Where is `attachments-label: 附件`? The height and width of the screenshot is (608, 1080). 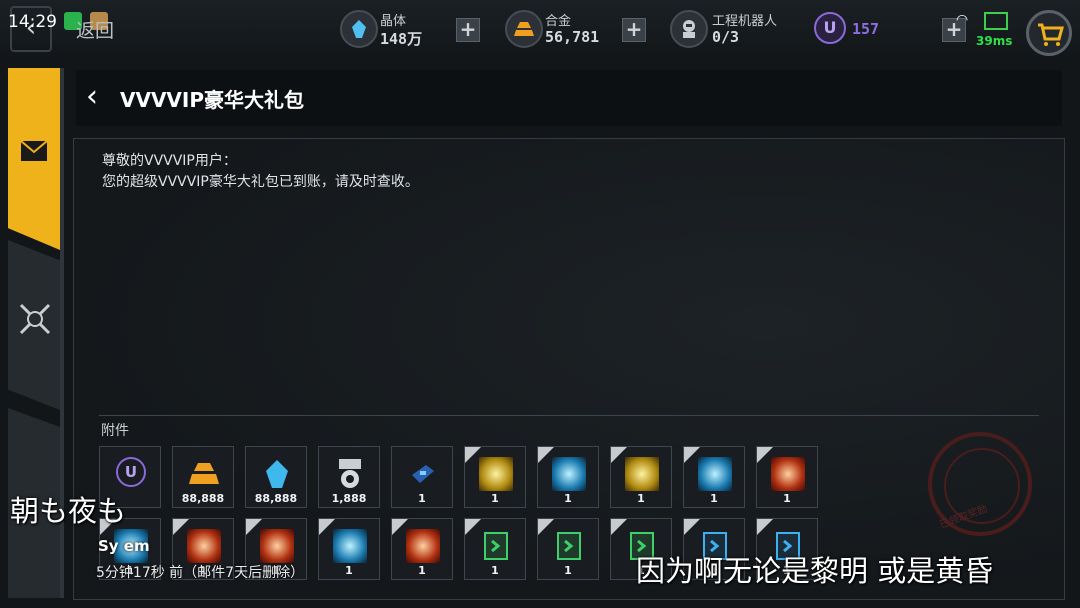
attachments-label: 附件 is located at coordinates (115, 431).